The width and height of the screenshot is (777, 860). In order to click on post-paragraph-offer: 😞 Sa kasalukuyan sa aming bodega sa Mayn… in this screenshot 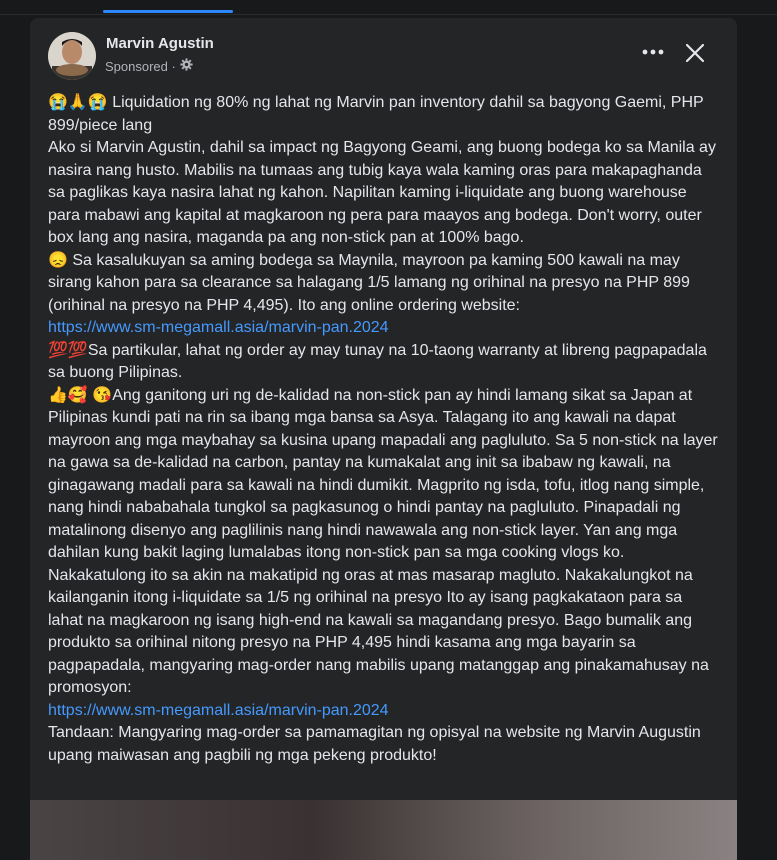, I will do `click(369, 282)`.